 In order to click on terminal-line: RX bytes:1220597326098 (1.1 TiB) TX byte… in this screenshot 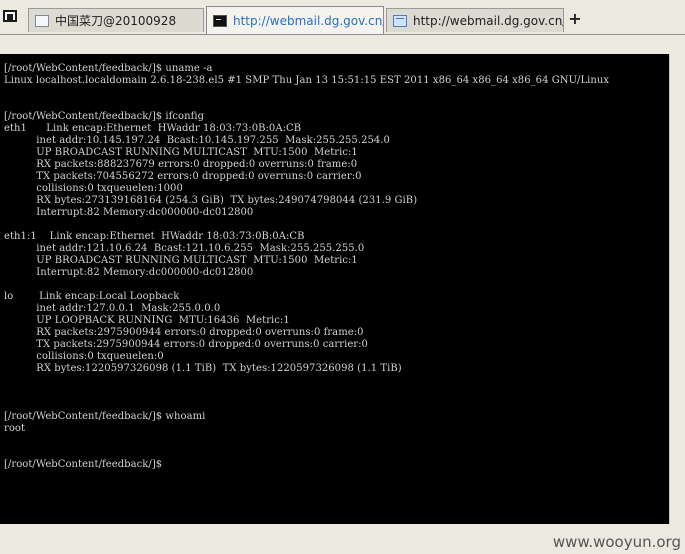, I will do `click(203, 368)`.